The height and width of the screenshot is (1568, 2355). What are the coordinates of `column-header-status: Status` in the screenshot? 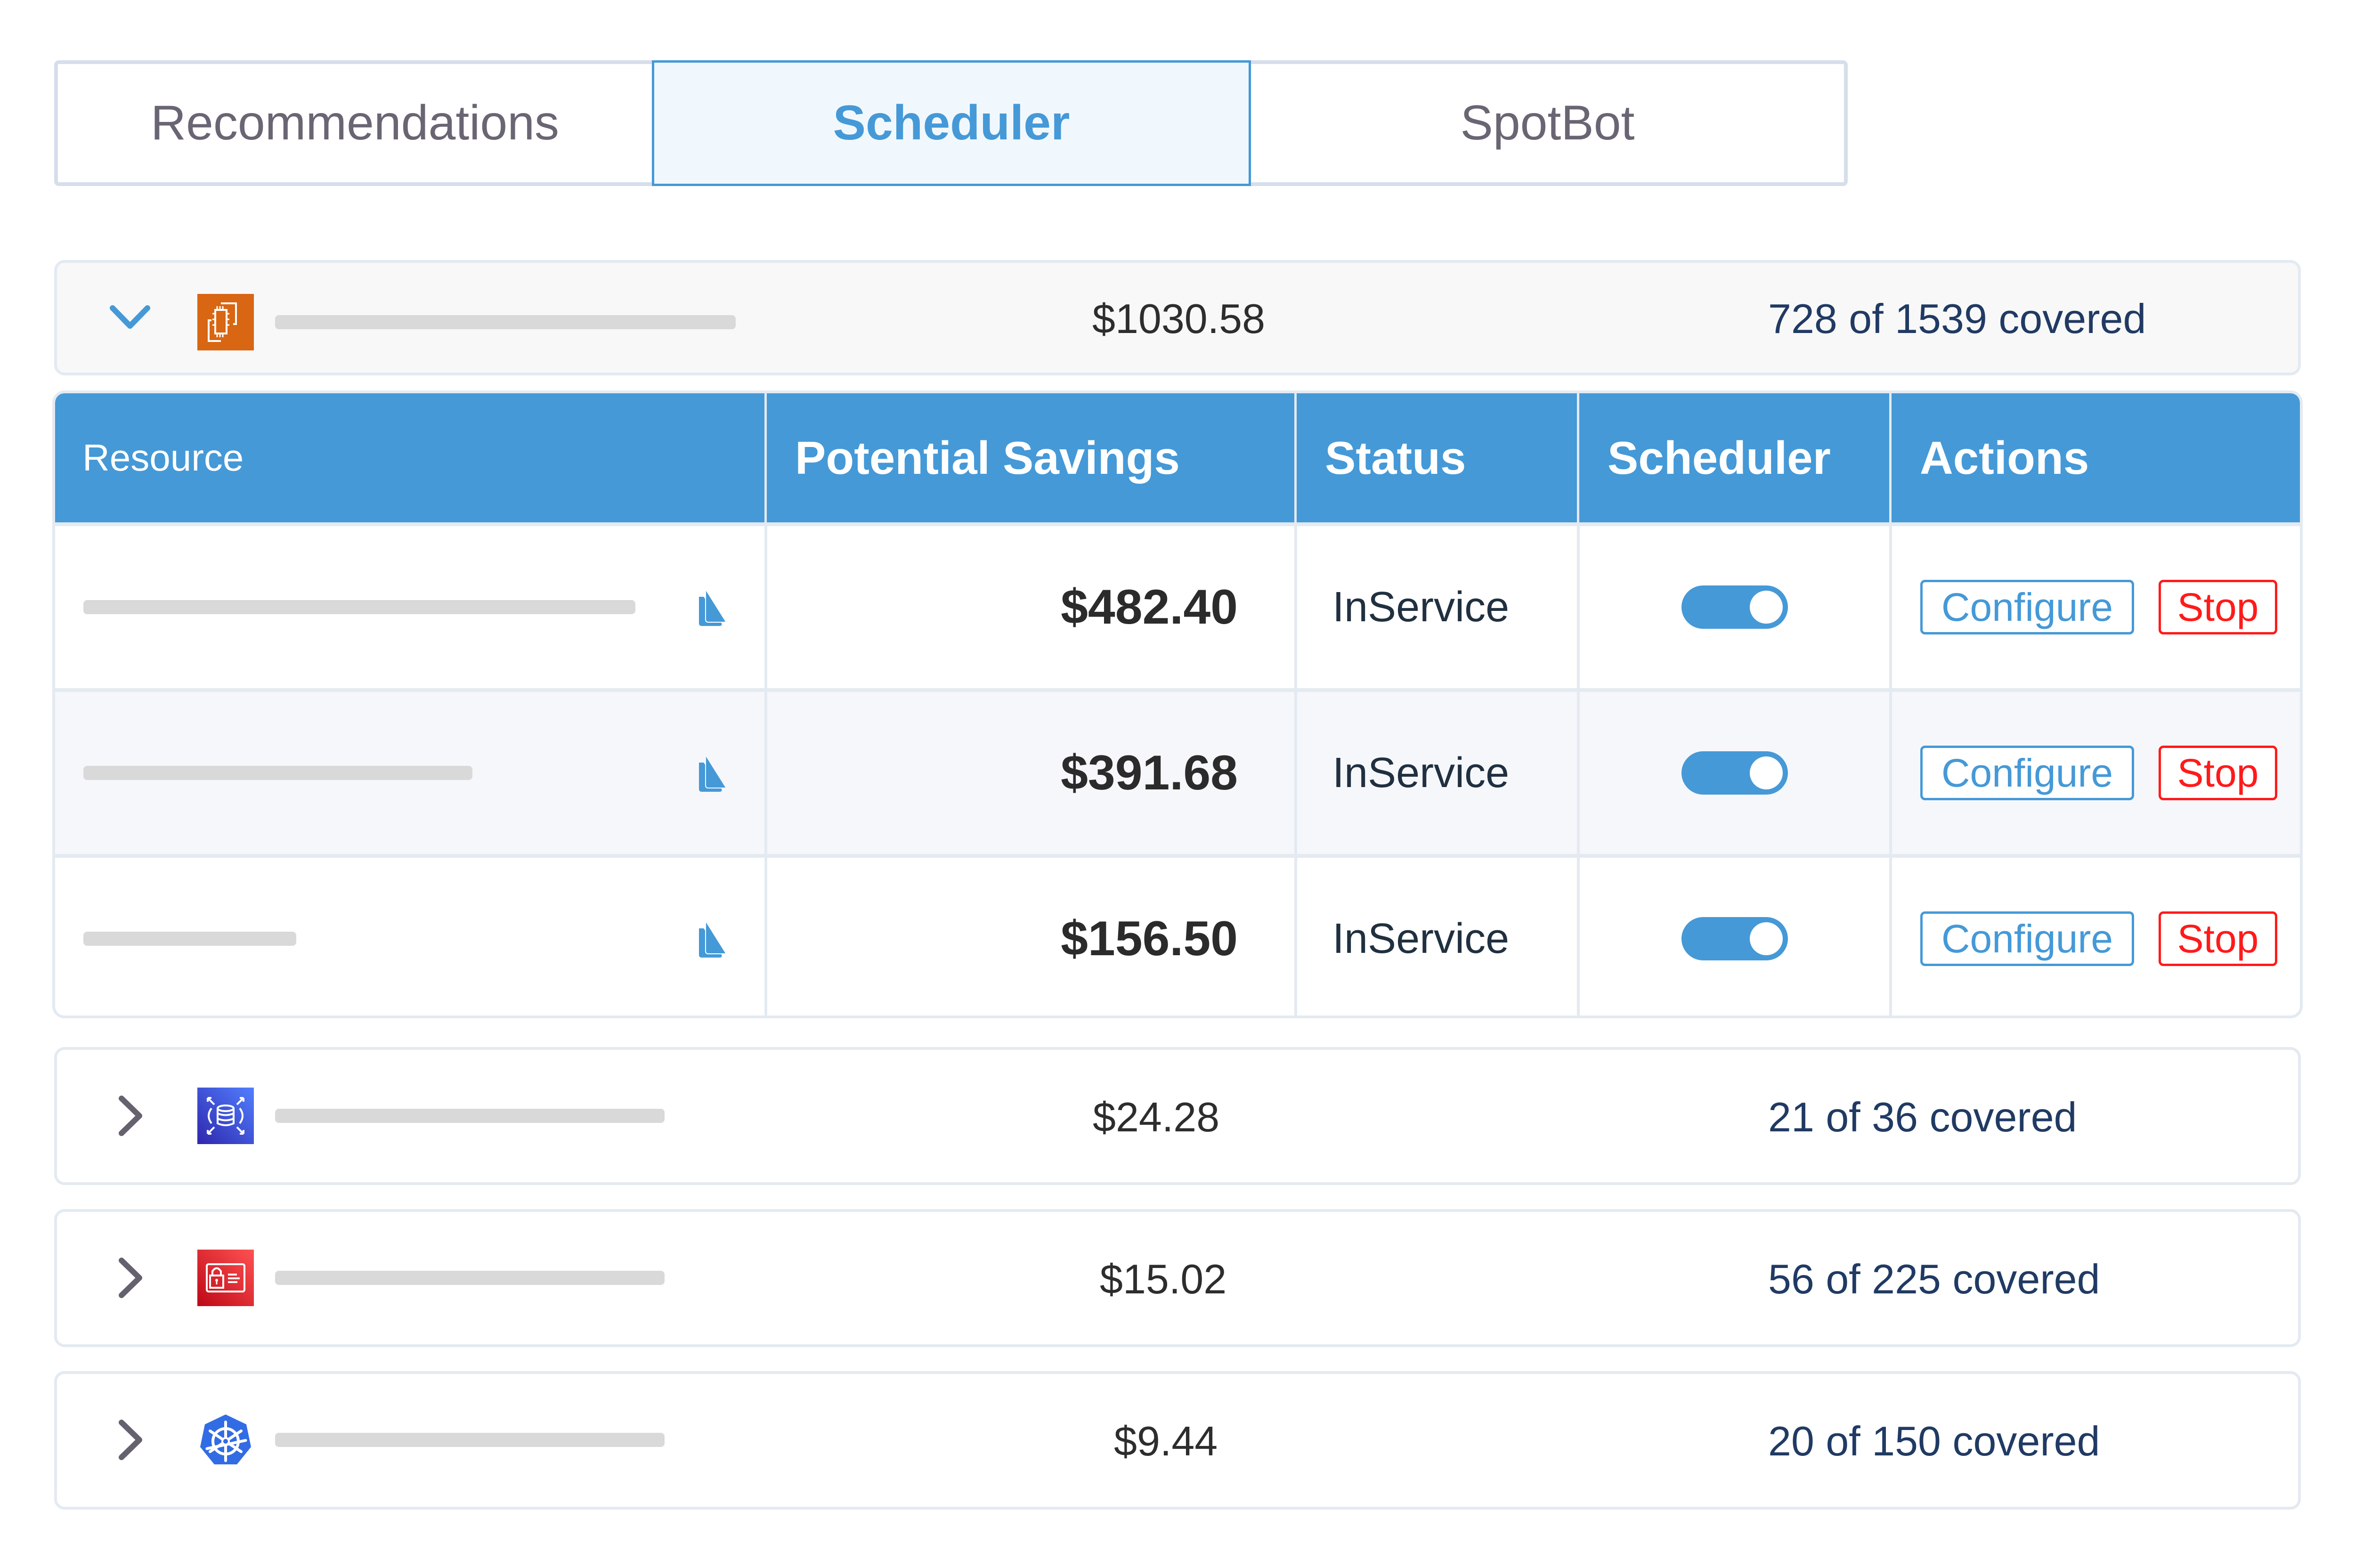 It's located at (1435, 457).